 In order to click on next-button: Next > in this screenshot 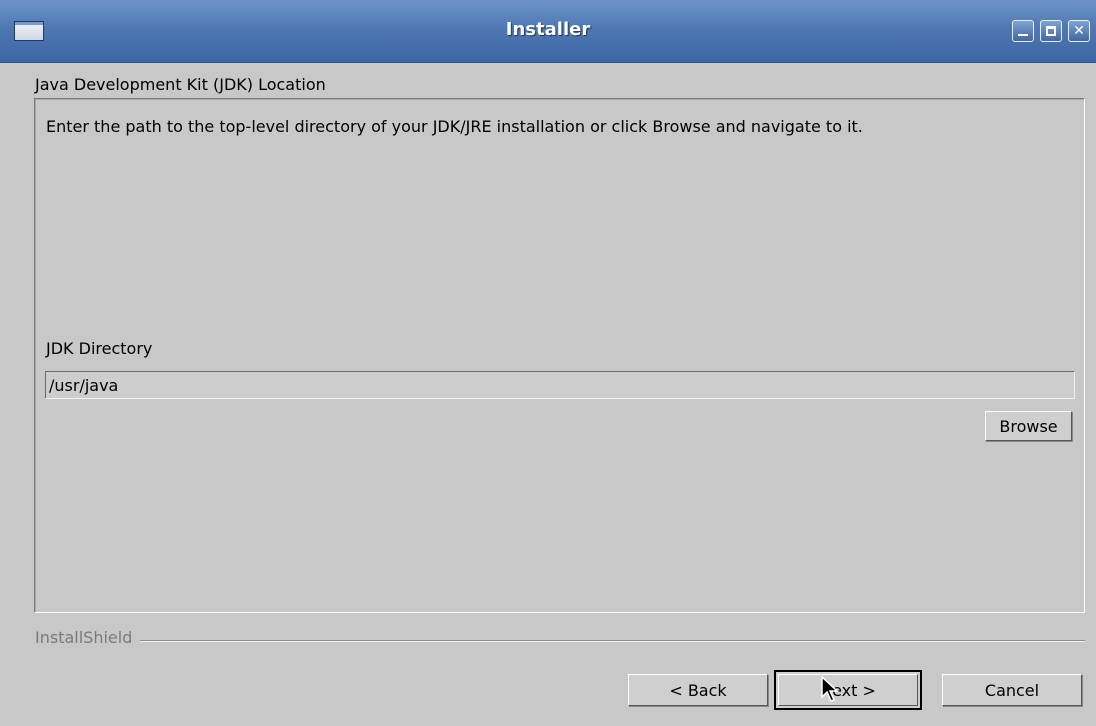, I will do `click(848, 690)`.